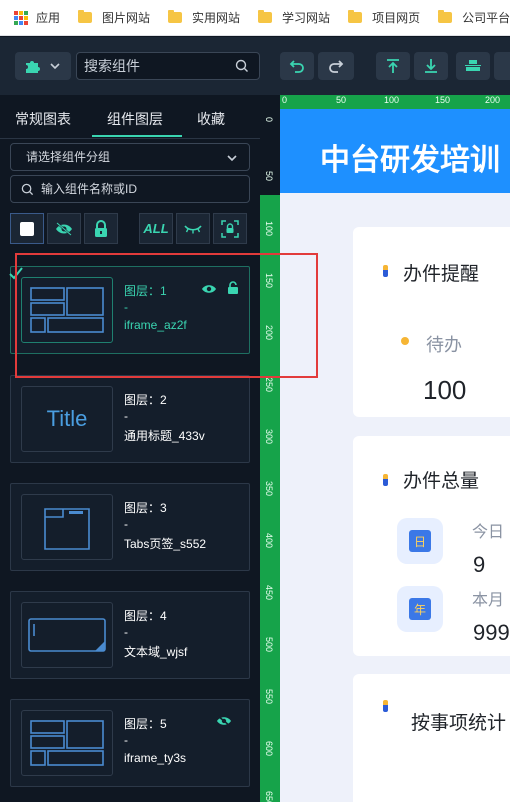 The width and height of the screenshot is (510, 802). What do you see at coordinates (395, 102) in the screenshot?
I see `horizontal-ruler: 0 50 100 150 200` at bounding box center [395, 102].